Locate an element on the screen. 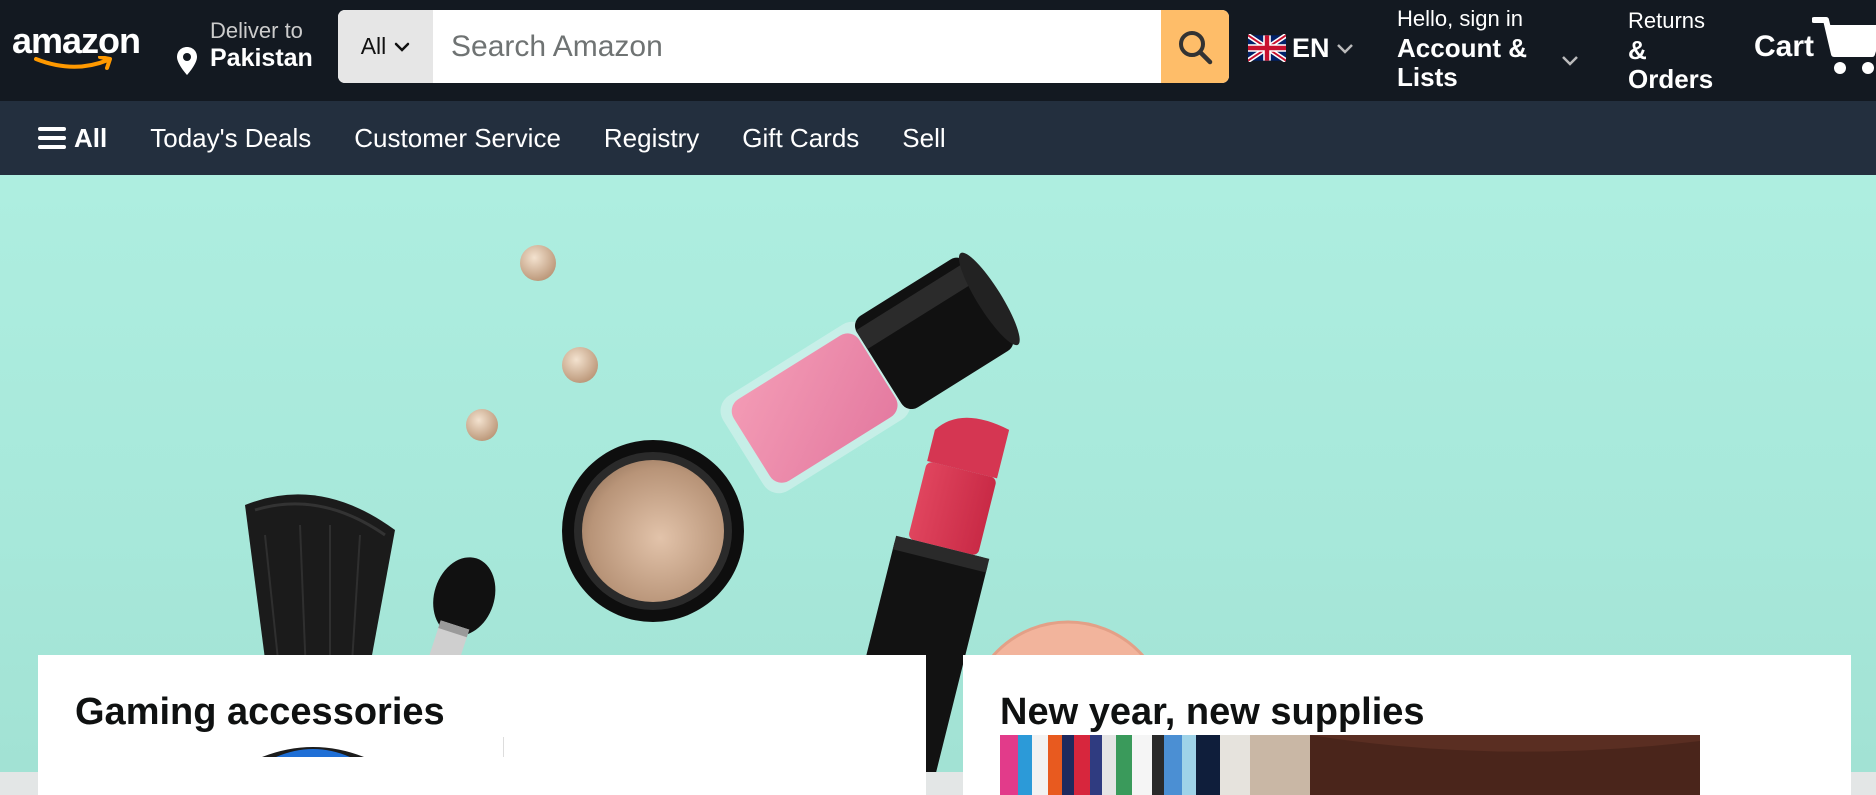  sign-in-greeting: Hello, sign in is located at coordinates (1460, 18).